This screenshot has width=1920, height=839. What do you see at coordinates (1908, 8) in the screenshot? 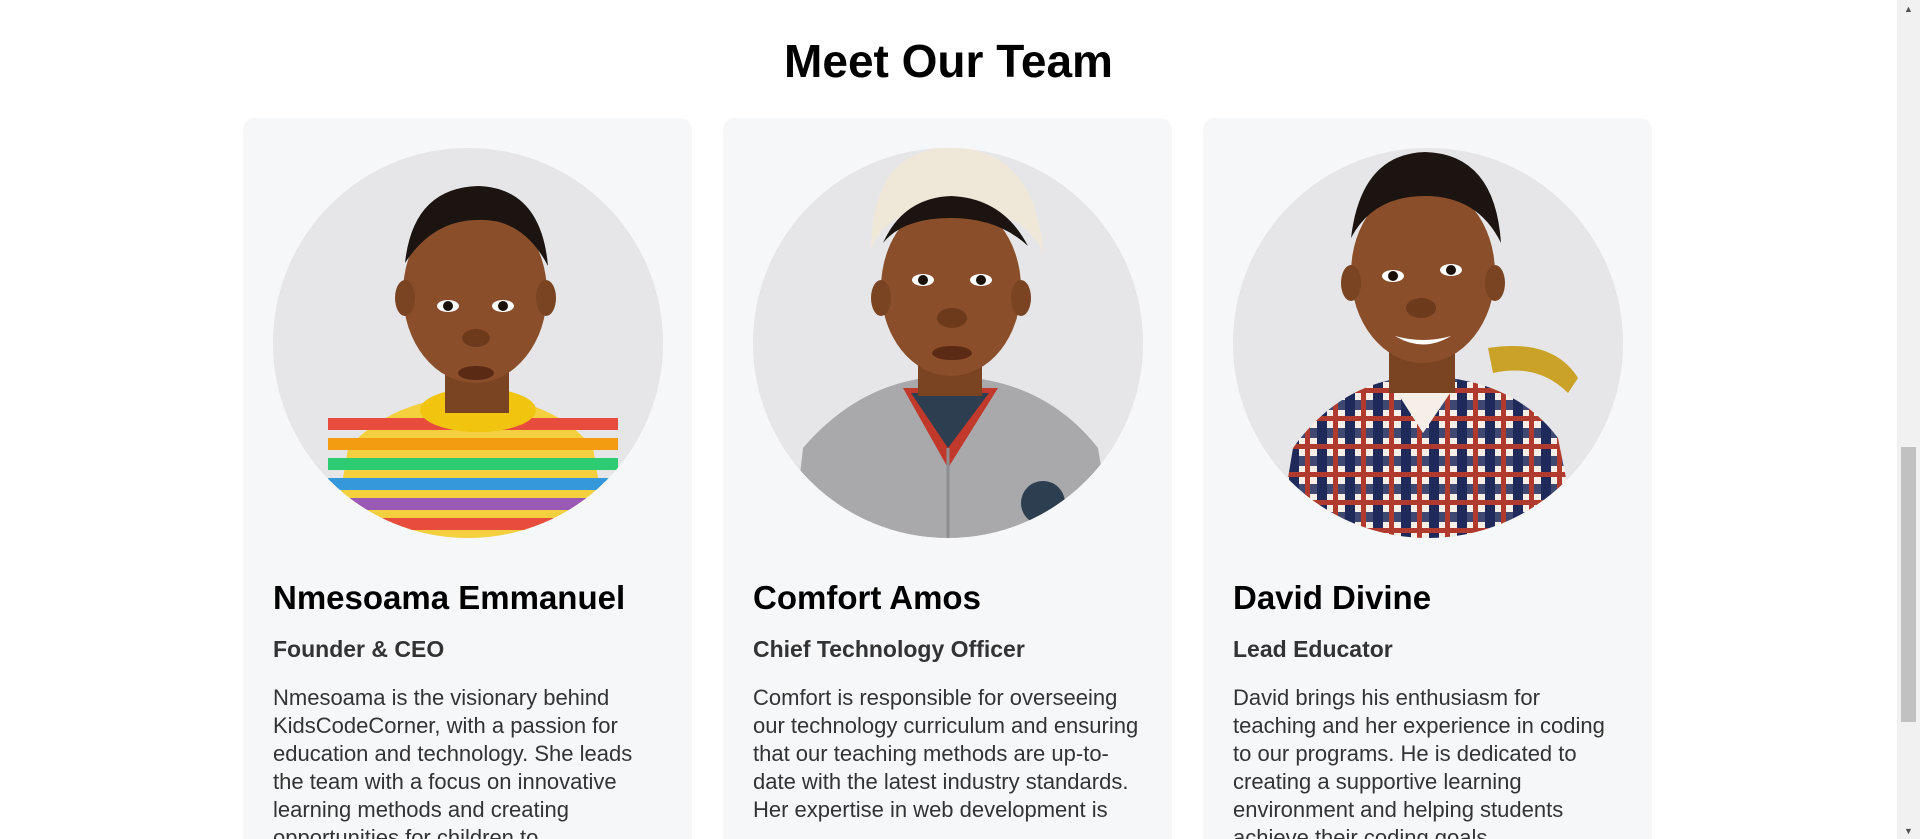
I see `triangle-up-icon: ▲` at bounding box center [1908, 8].